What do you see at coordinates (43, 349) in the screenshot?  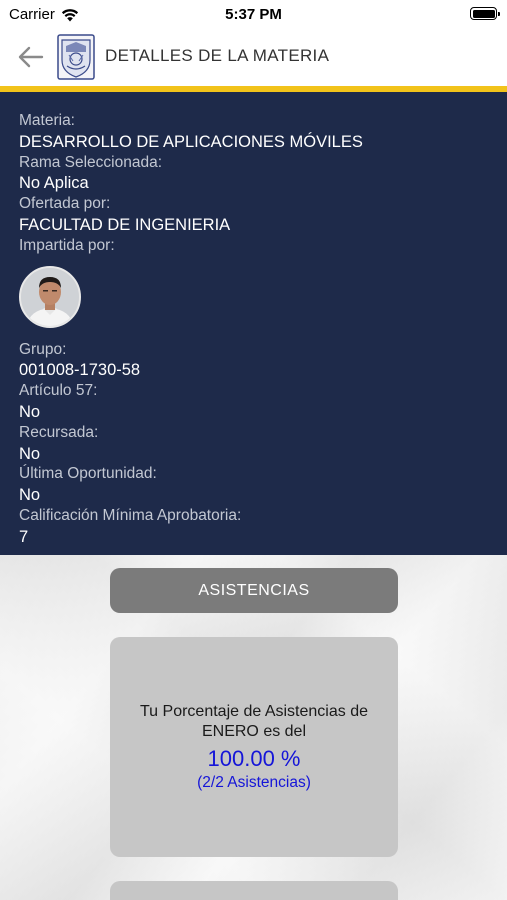 I see `grupo-label: Grupo:` at bounding box center [43, 349].